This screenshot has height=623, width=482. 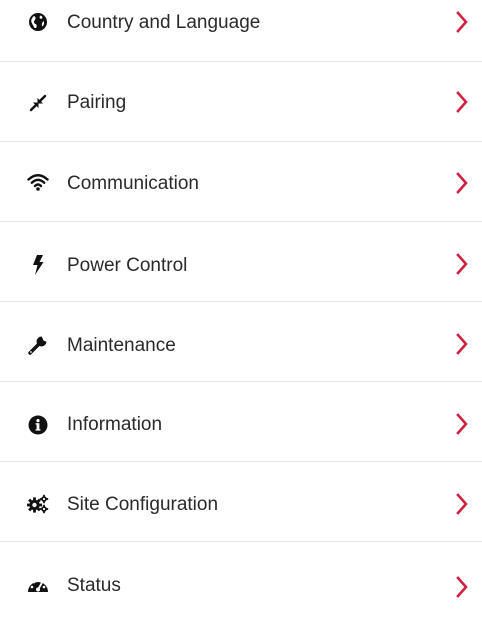 What do you see at coordinates (121, 345) in the screenshot?
I see `menu-item-label: Maintenance` at bounding box center [121, 345].